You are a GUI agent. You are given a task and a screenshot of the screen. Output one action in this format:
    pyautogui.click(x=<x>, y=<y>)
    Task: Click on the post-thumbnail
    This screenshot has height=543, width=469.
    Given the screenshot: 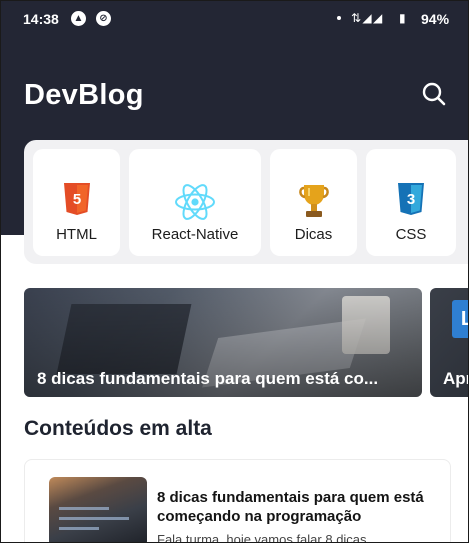 What is the action you would take?
    pyautogui.click(x=98, y=509)
    